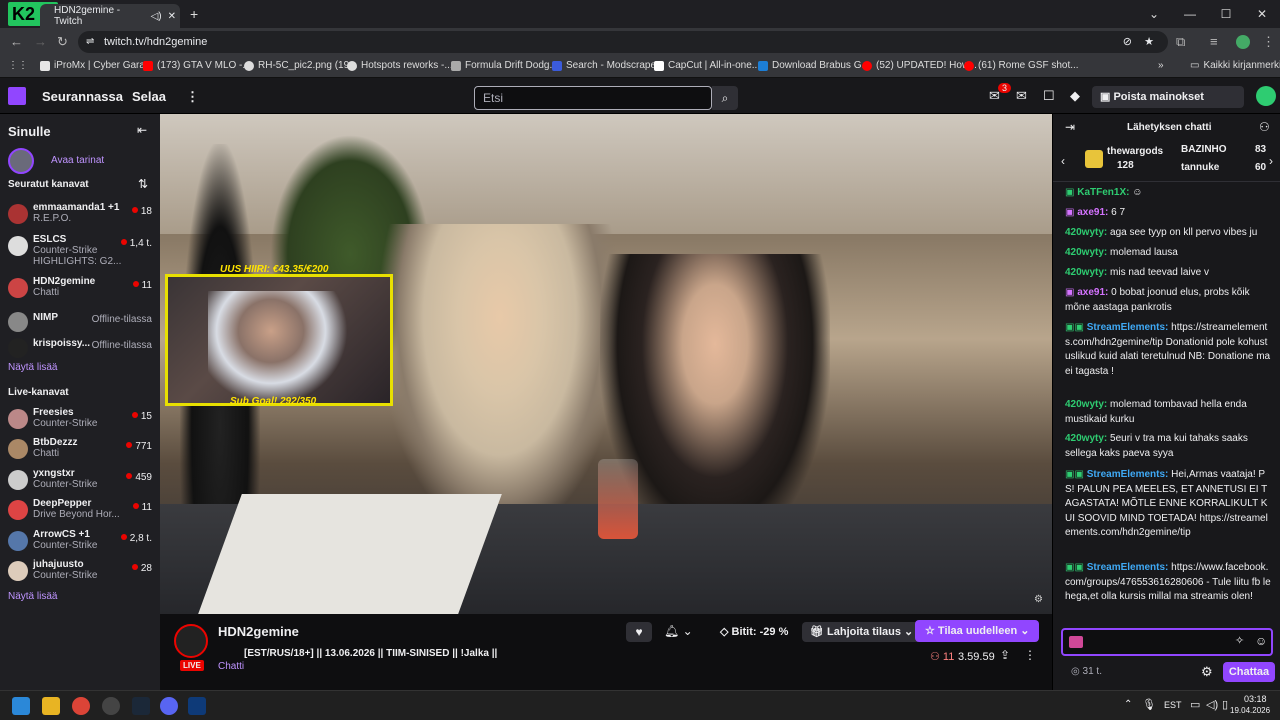 This screenshot has height=720, width=1280. Describe the element at coordinates (1167, 642) in the screenshot. I see `chat-input: ✧ ☺` at that location.